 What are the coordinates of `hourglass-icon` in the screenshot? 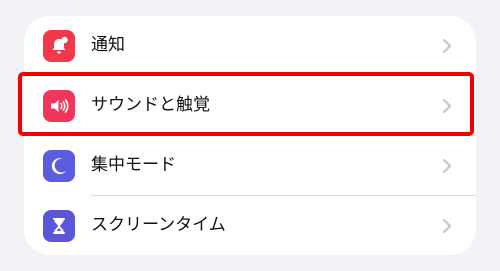 It's located at (59, 226).